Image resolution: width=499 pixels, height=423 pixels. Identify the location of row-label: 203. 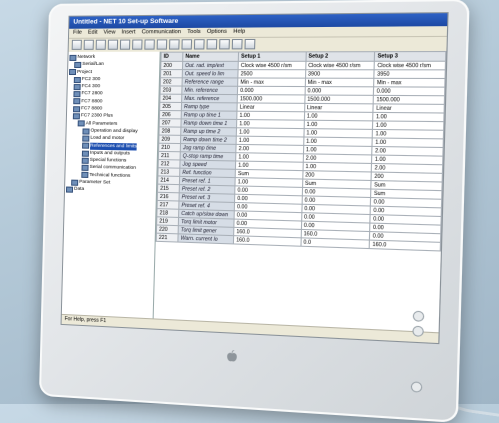
(171, 90).